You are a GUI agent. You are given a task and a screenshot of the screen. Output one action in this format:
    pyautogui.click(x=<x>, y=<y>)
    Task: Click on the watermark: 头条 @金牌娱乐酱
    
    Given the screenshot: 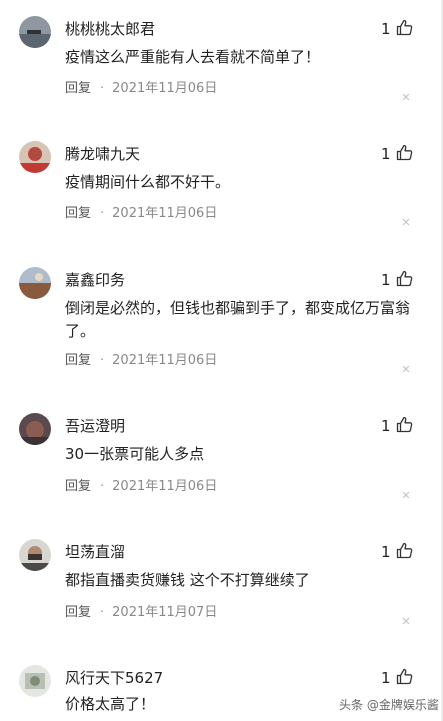 What is the action you would take?
    pyautogui.click(x=389, y=705)
    